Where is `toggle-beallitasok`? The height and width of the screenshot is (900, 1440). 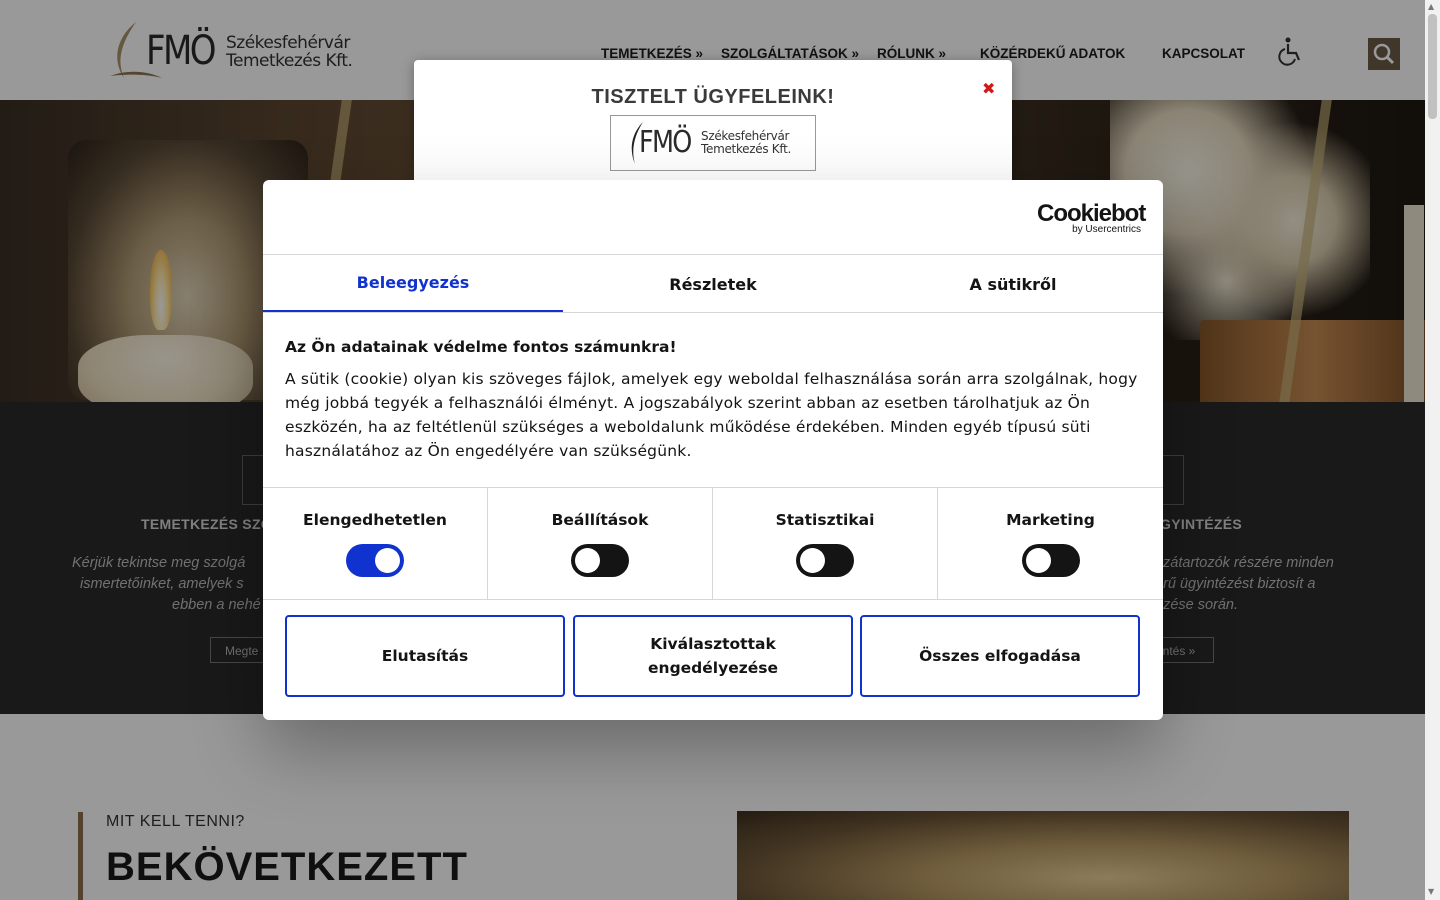
toggle-beallitasok is located at coordinates (600, 560).